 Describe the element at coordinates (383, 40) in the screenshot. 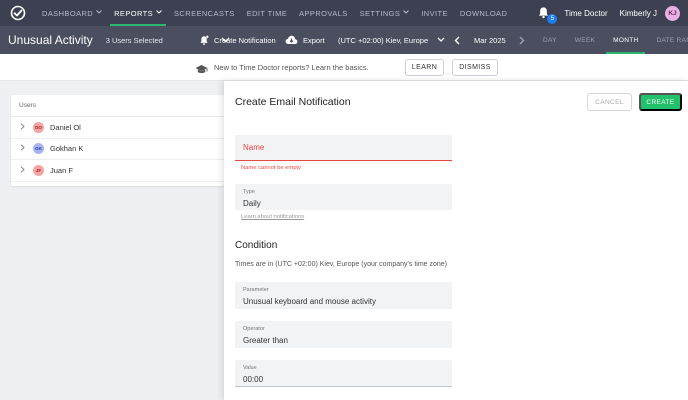

I see `timezone-label: (UTC +02:00) Kiev, Europe` at that location.